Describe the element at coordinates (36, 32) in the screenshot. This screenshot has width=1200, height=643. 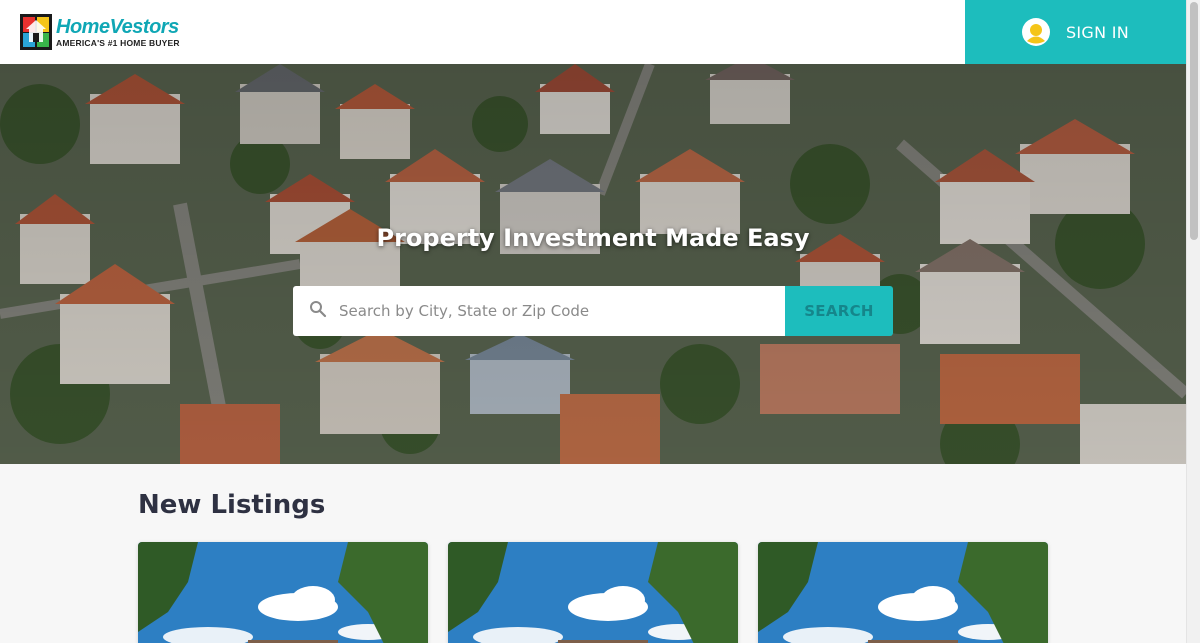
I see `logo-house-icon` at that location.